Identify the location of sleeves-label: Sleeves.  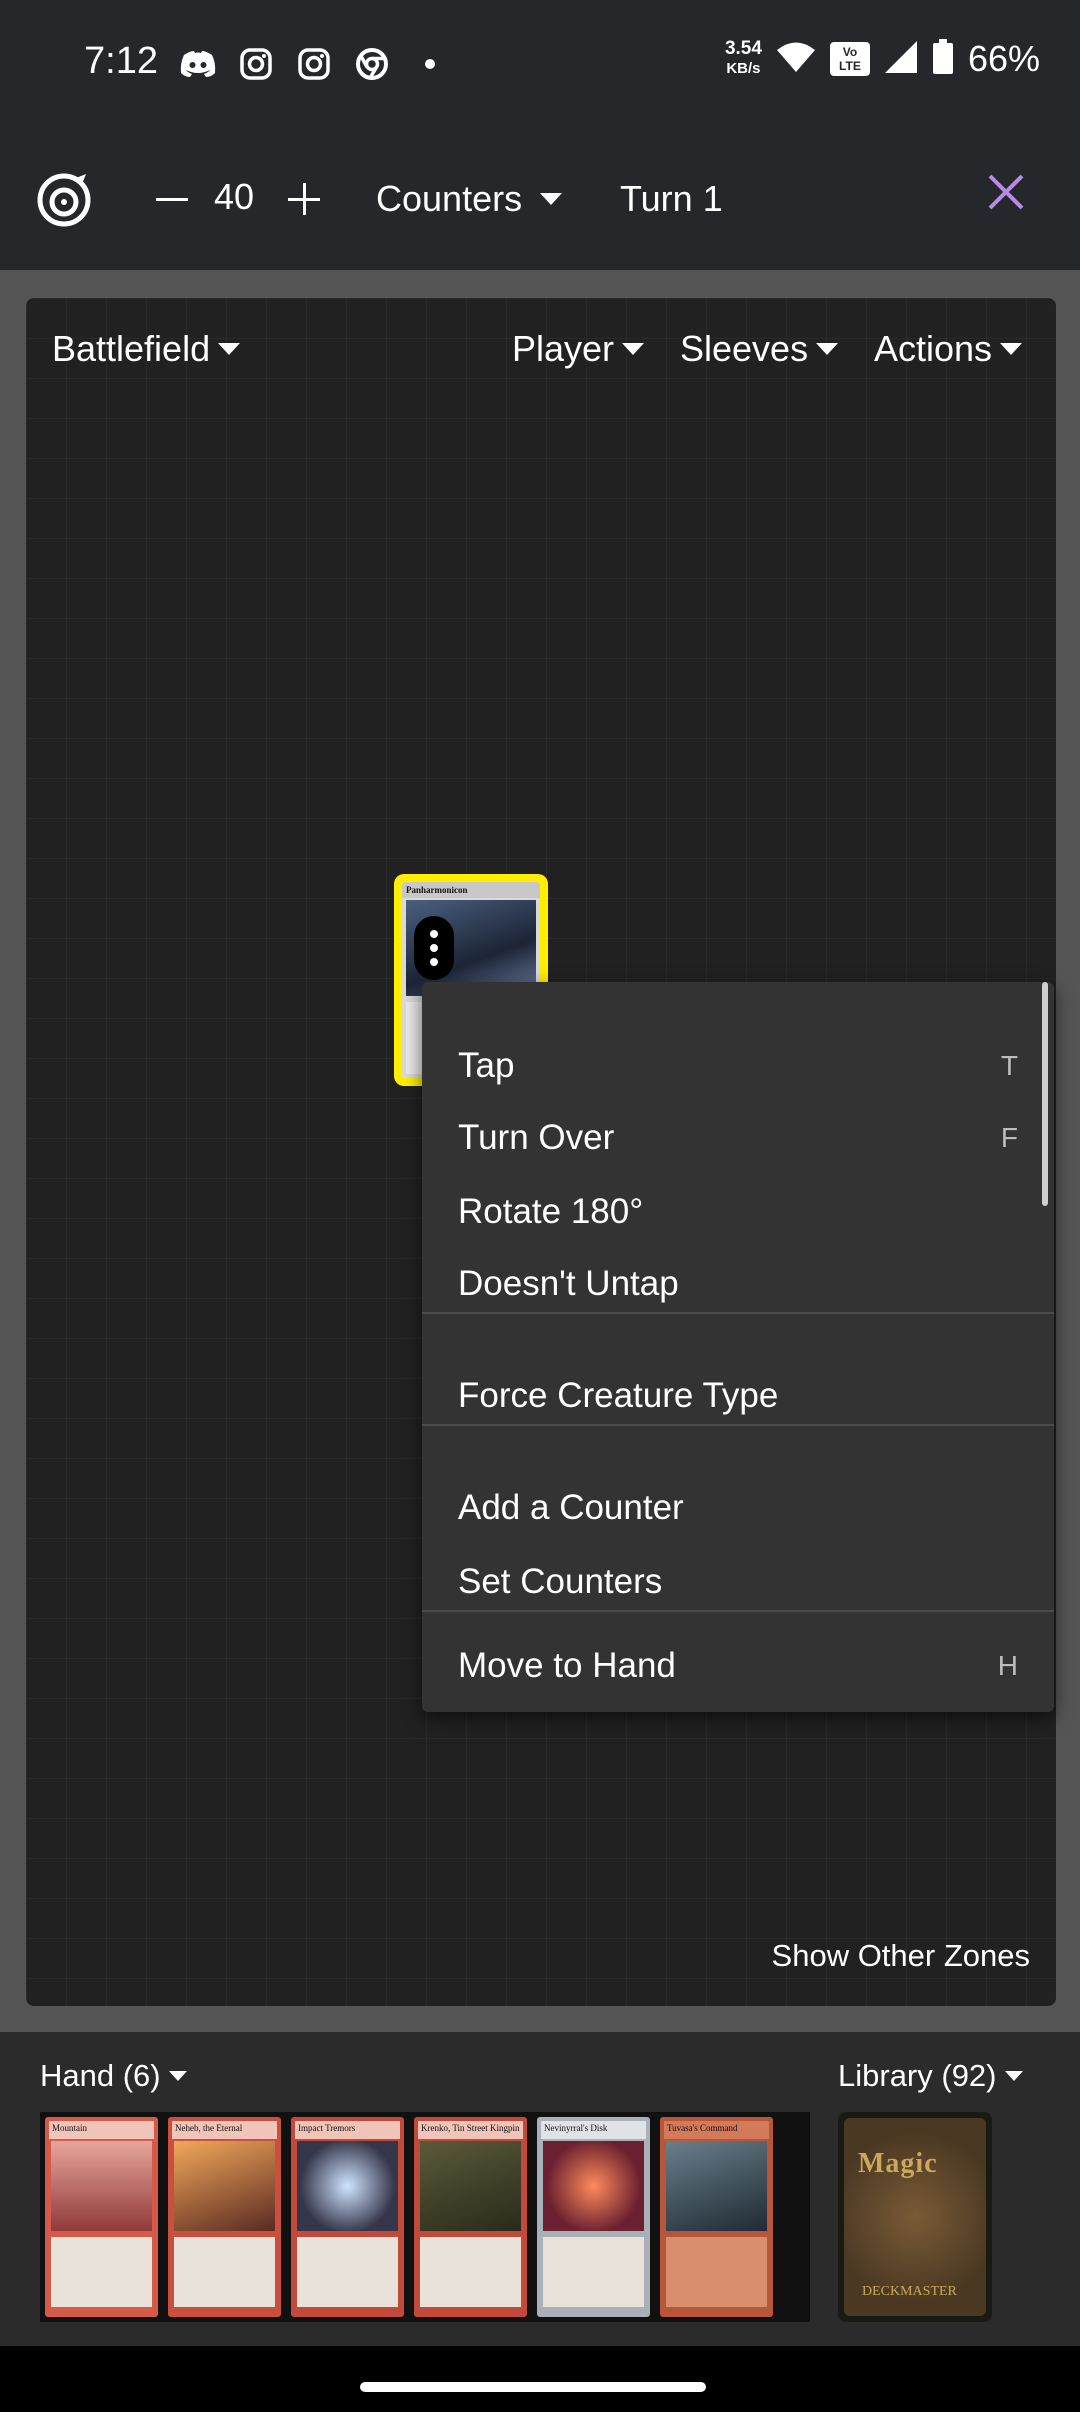
(744, 348).